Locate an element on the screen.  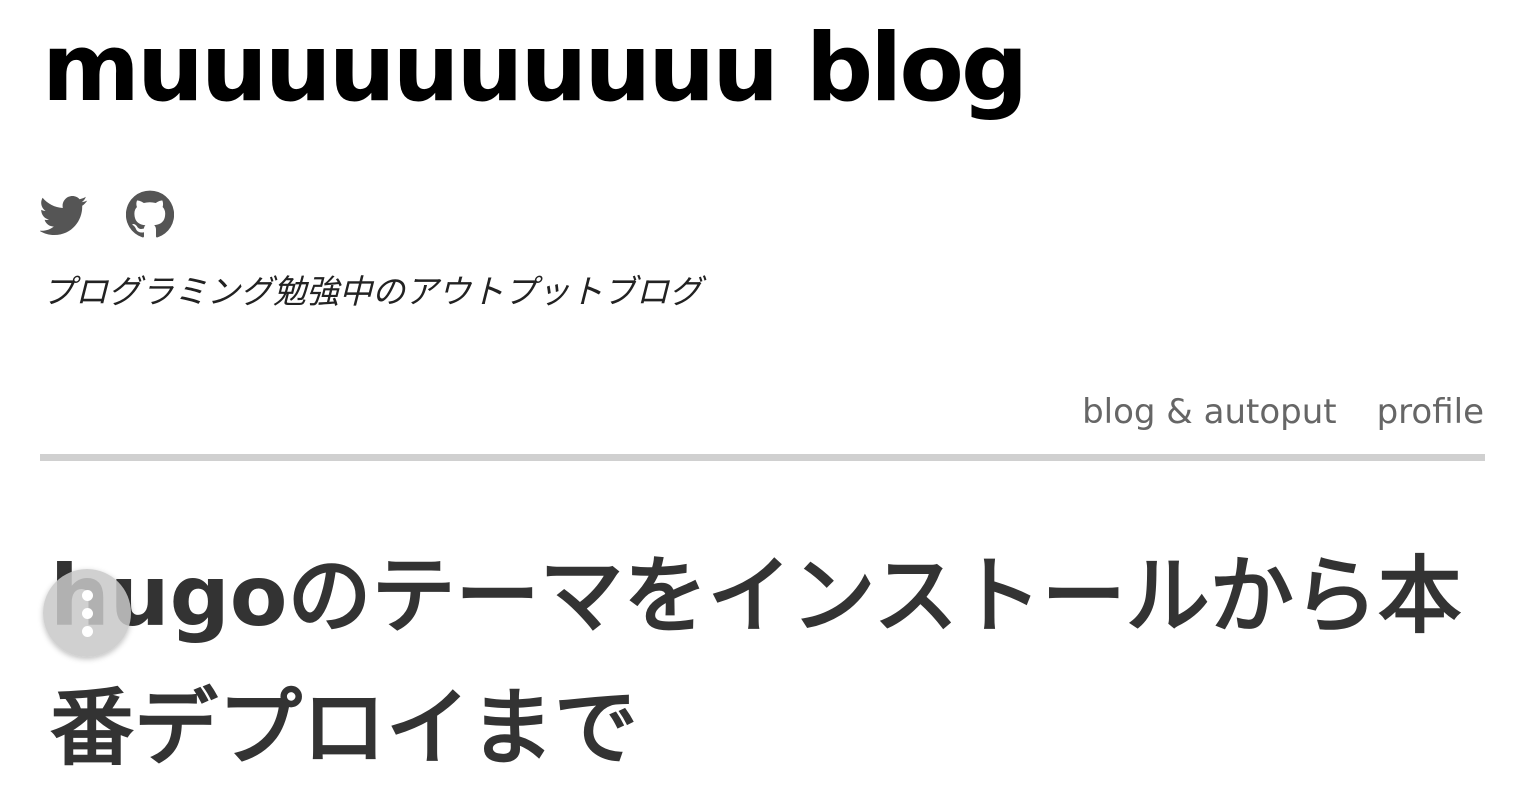
nav-link-profile: profile is located at coordinates (1430, 412).